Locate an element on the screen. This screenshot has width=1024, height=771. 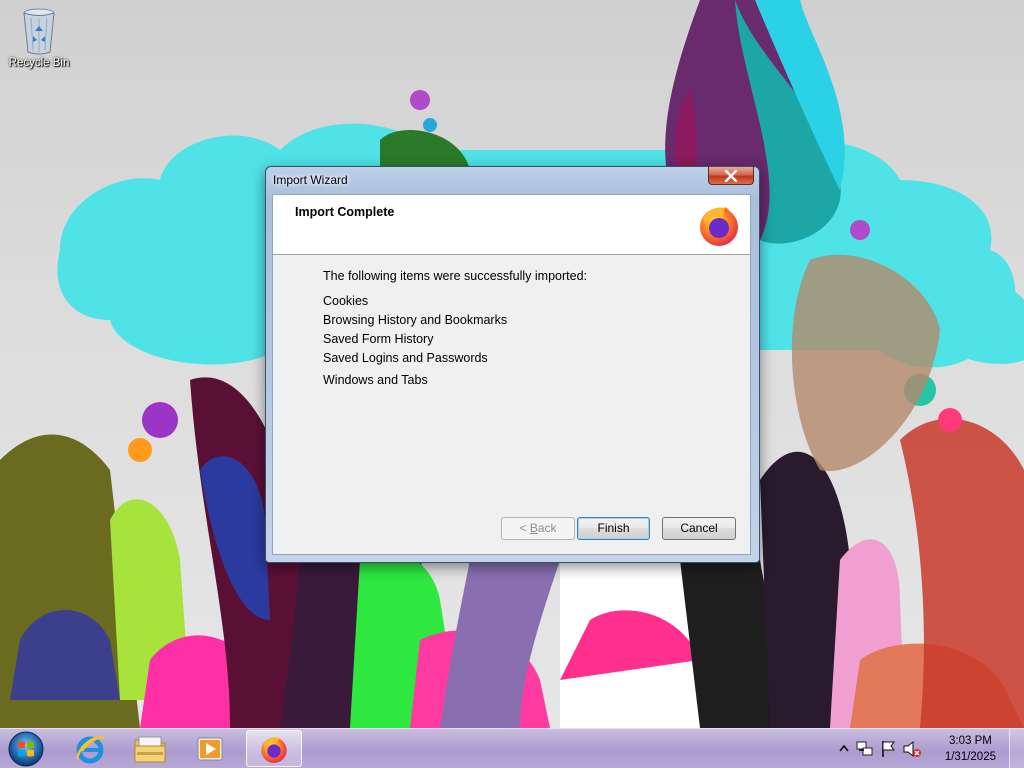
back-button-prefix: < is located at coordinates (524, 528).